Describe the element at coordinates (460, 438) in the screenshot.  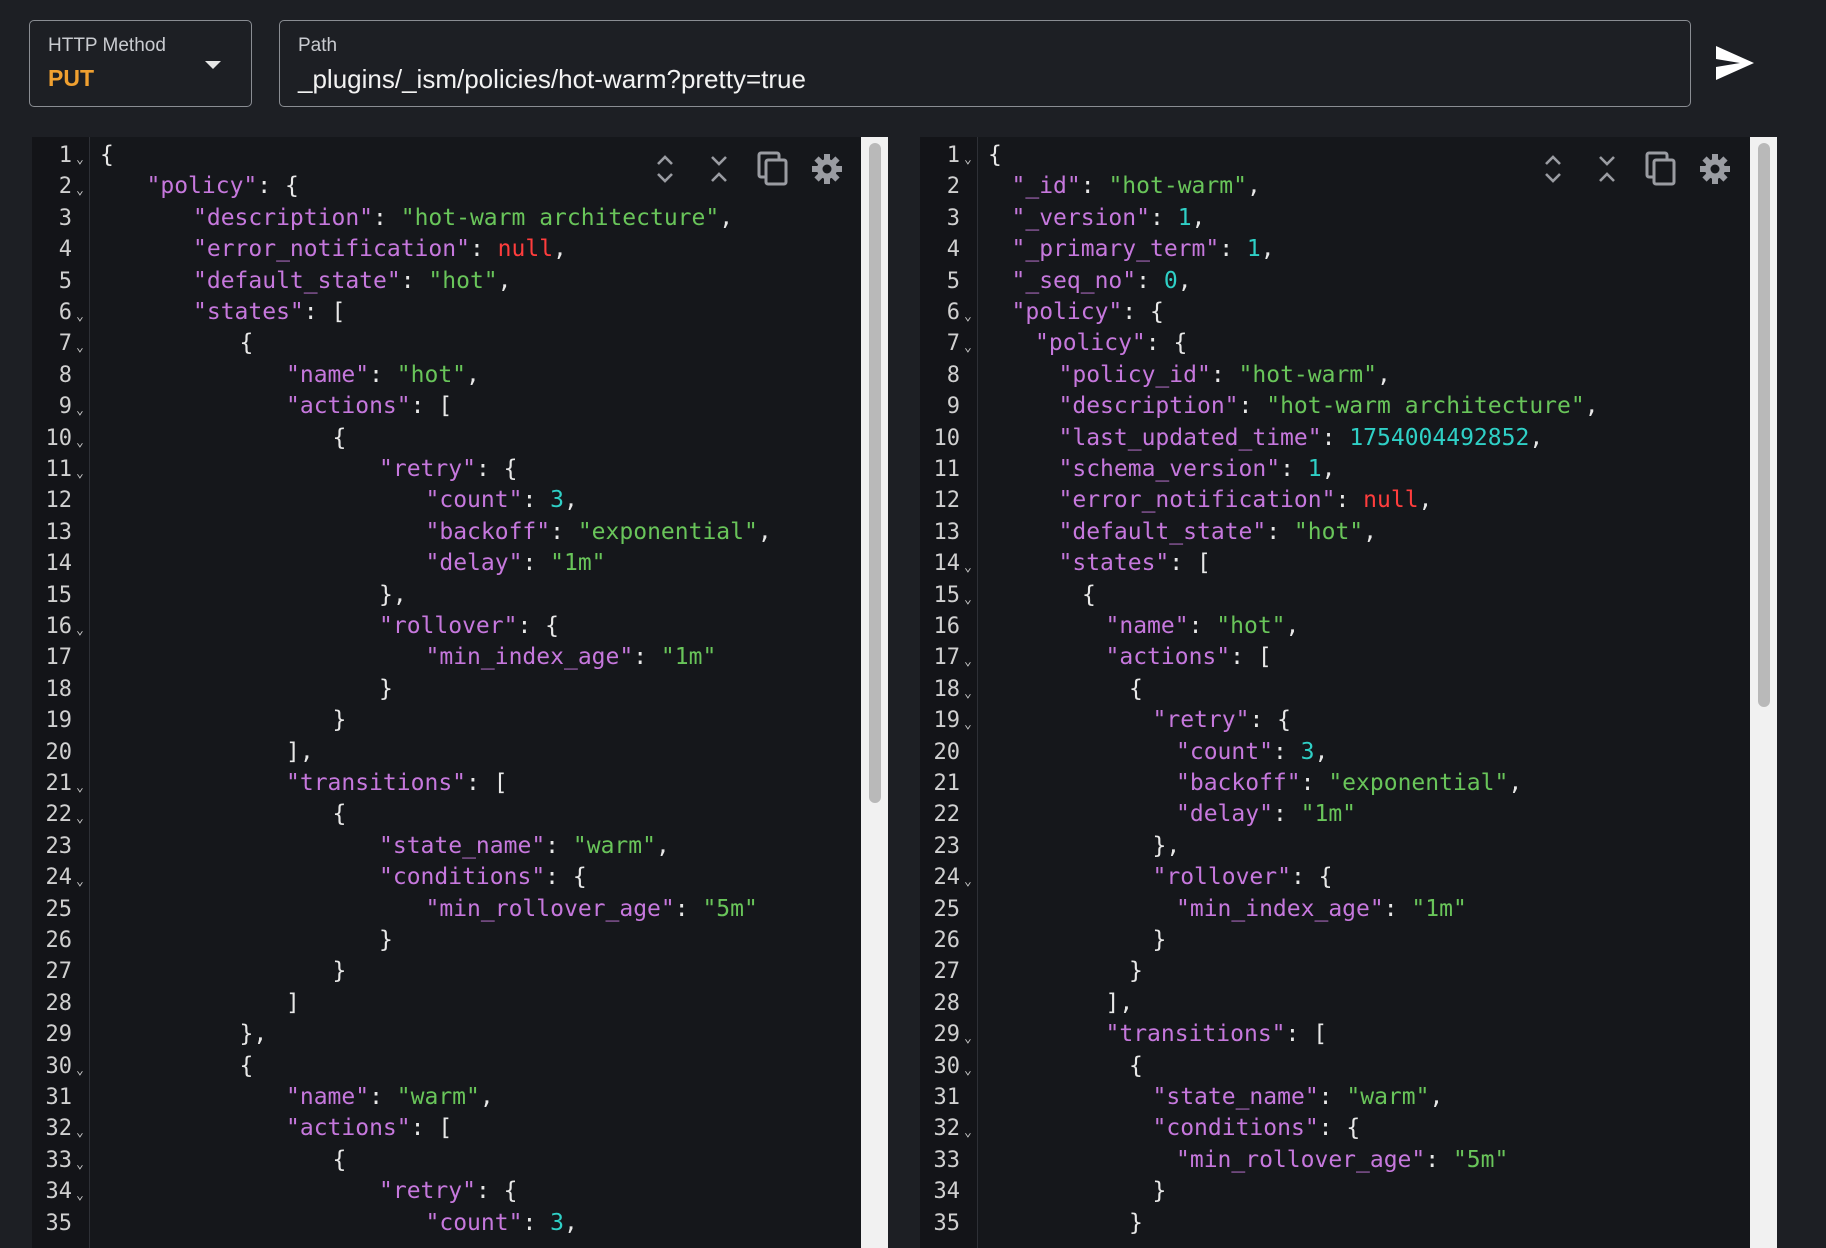
I see `code-line: 10 ⌄{` at that location.